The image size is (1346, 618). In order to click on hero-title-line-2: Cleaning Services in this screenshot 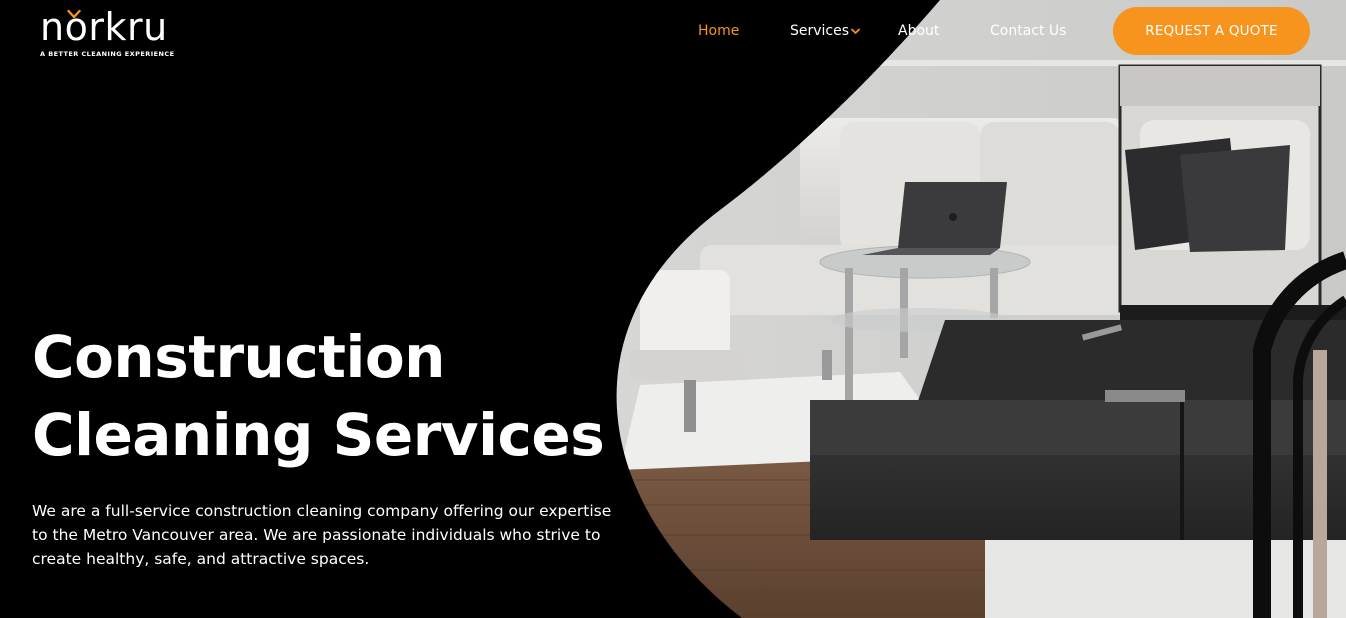, I will do `click(318, 435)`.